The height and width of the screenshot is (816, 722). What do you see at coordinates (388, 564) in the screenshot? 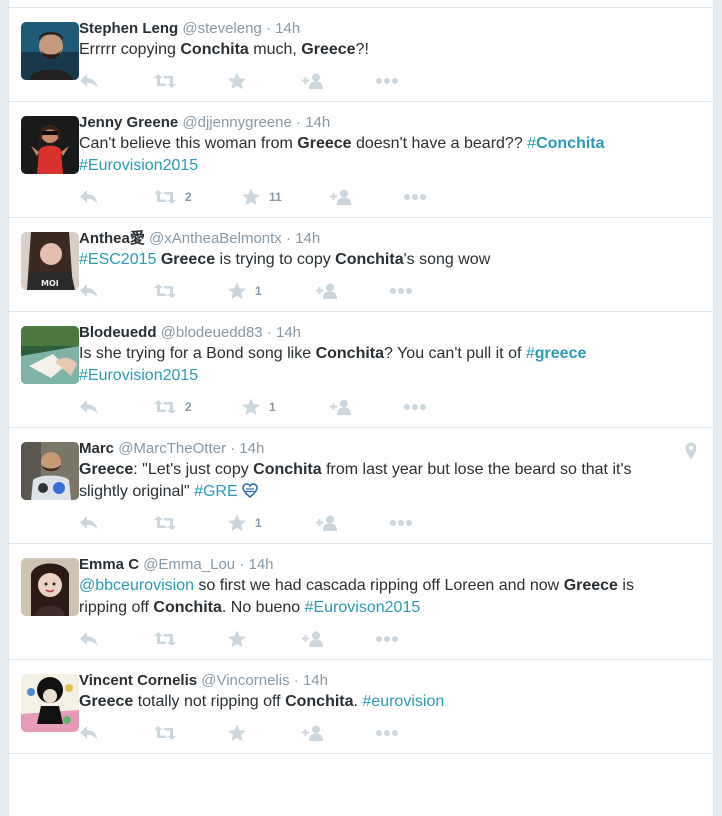
I see `tweet-header: Emma C @Emma_Lou · 14h` at bounding box center [388, 564].